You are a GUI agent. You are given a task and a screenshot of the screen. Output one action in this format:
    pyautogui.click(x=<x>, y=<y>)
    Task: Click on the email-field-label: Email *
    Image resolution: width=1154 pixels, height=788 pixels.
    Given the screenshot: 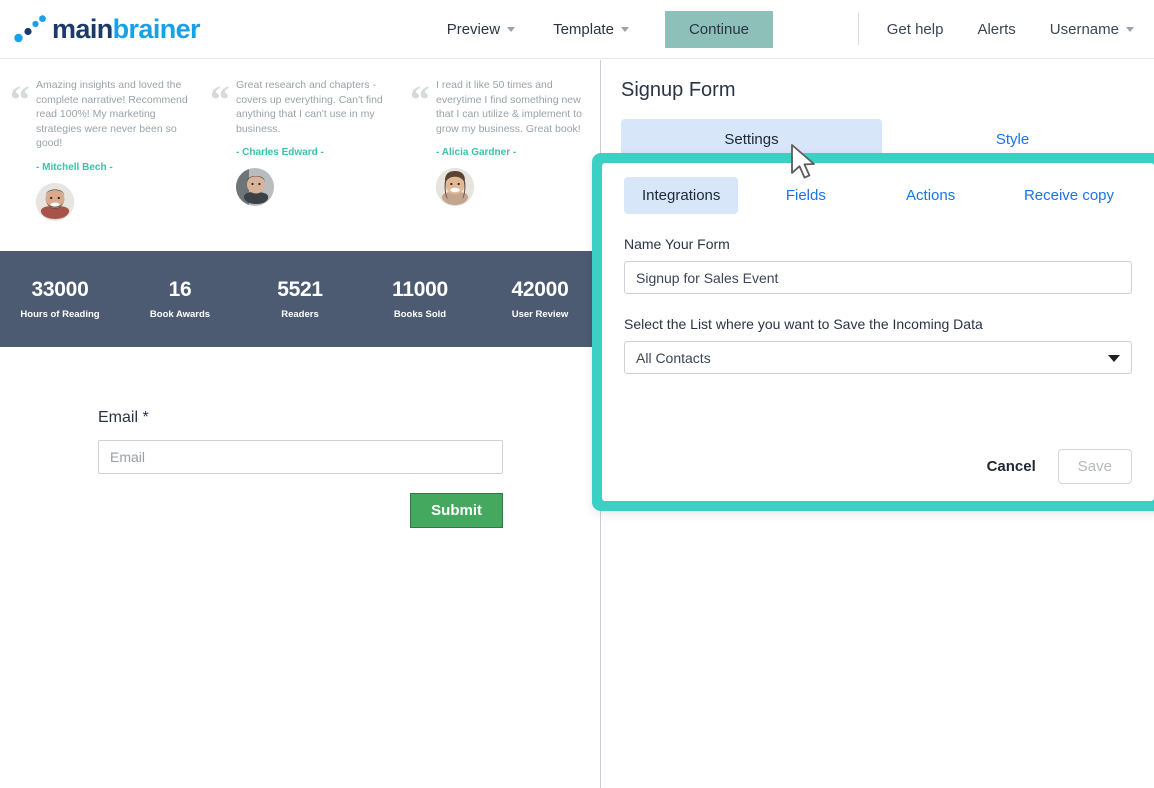 What is the action you would take?
    pyautogui.click(x=300, y=418)
    